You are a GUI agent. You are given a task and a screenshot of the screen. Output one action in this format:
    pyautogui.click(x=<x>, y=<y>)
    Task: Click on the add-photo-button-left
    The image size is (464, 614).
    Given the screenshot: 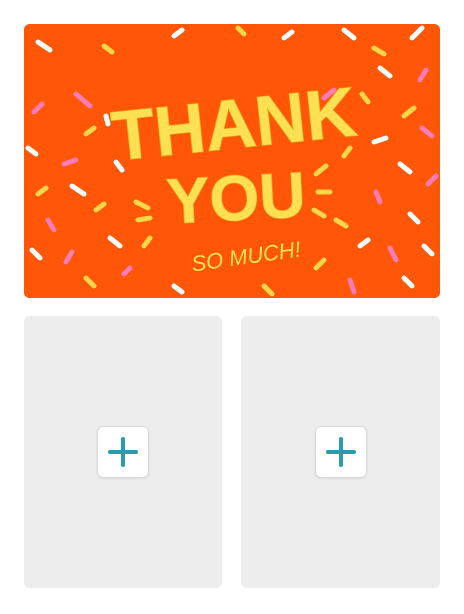 What is the action you would take?
    pyautogui.click(x=123, y=452)
    